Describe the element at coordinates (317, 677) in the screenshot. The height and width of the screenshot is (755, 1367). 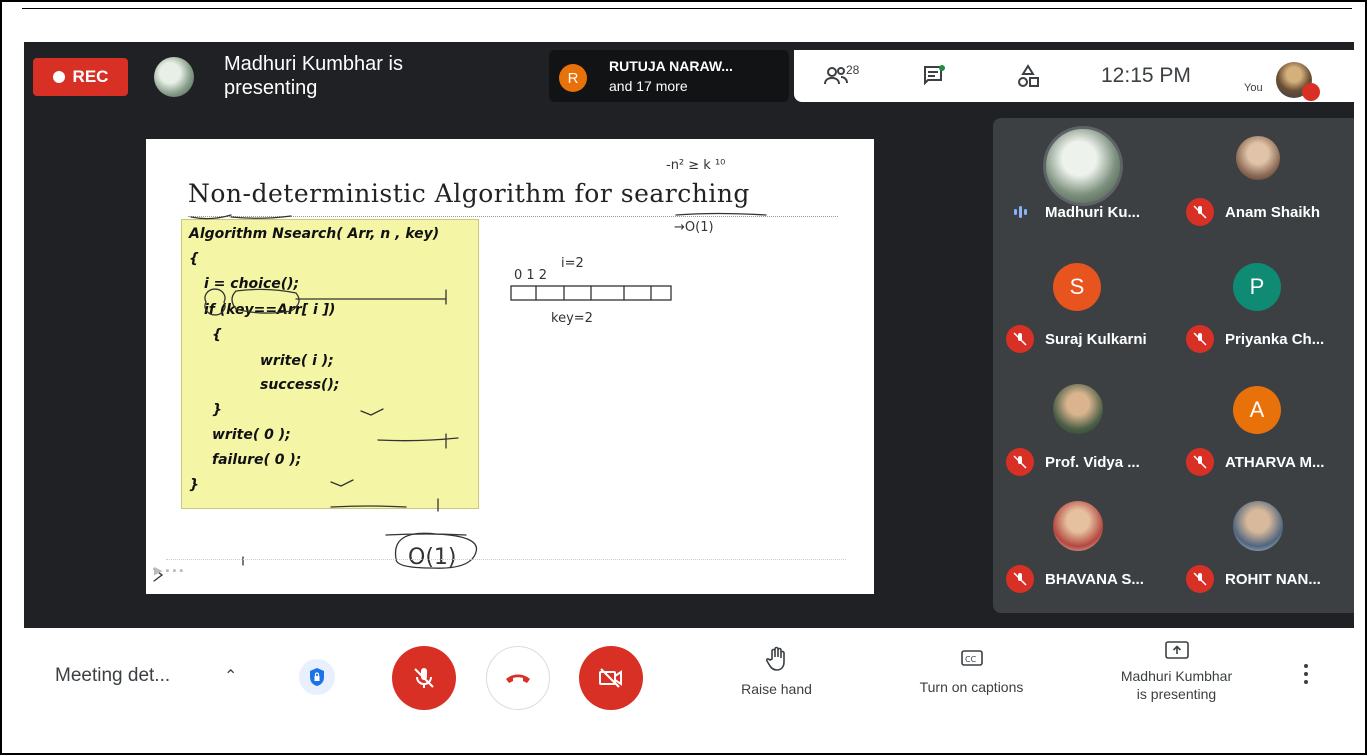
I see `shield-icon` at that location.